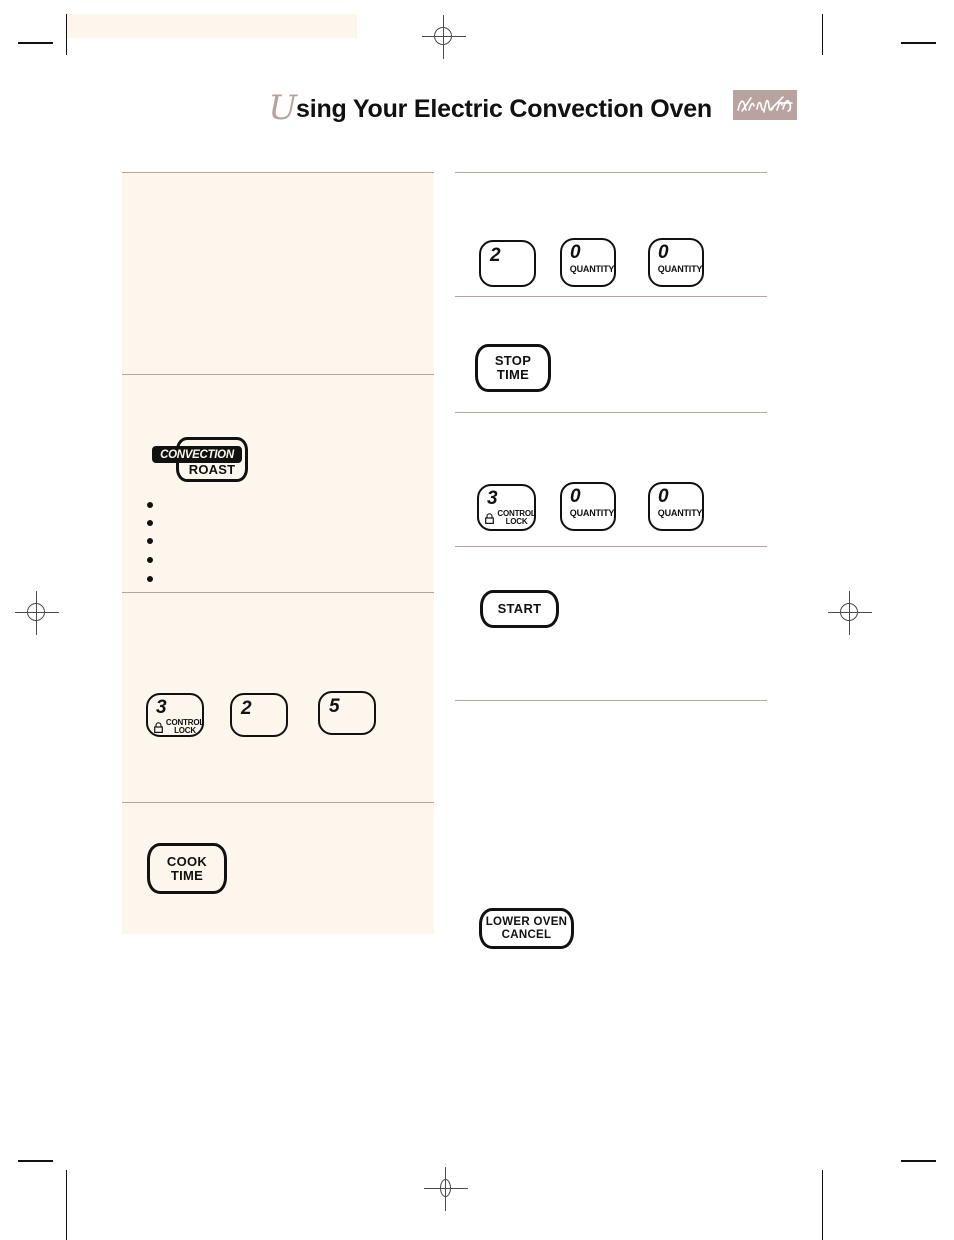 This screenshot has height=1240, width=954. What do you see at coordinates (187, 875) in the screenshot?
I see `cook-time-line2: TIME` at bounding box center [187, 875].